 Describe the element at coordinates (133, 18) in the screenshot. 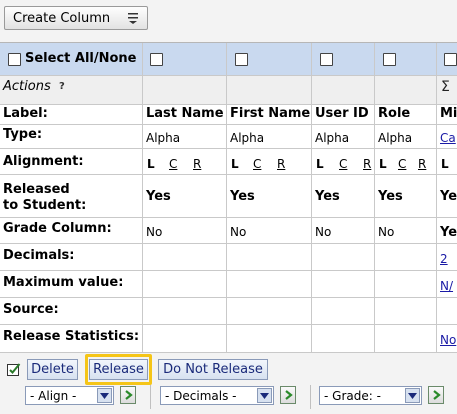

I see `menu-lines-icon` at that location.